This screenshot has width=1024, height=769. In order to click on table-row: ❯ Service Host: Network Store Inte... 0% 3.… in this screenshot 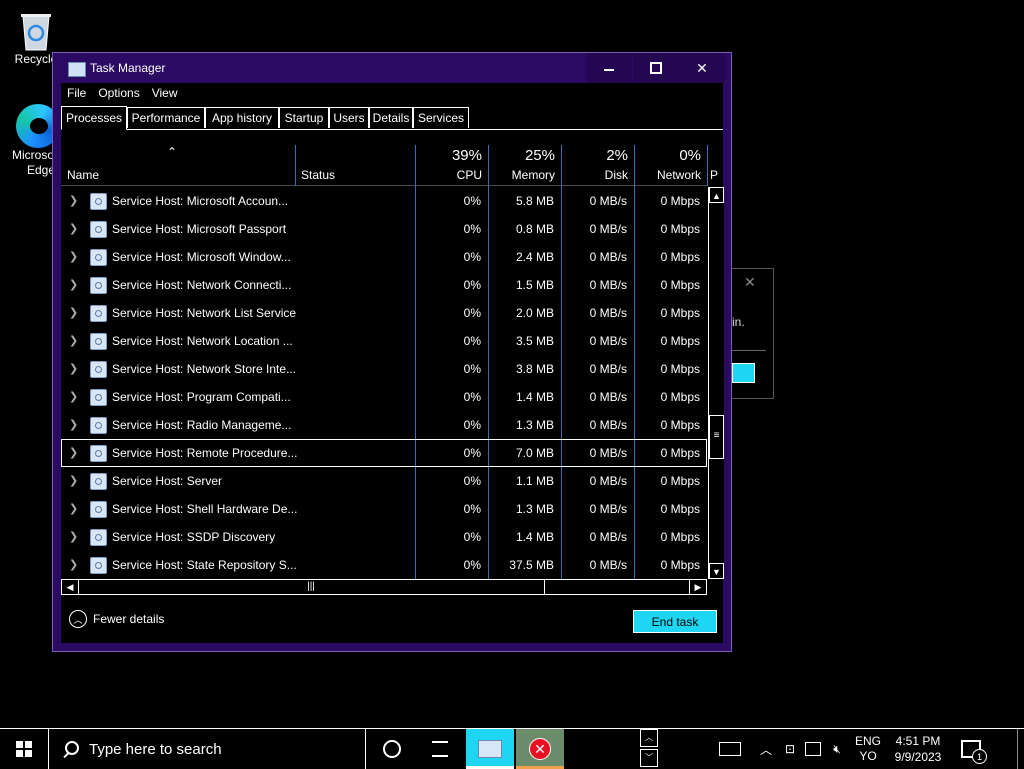, I will do `click(384, 369)`.